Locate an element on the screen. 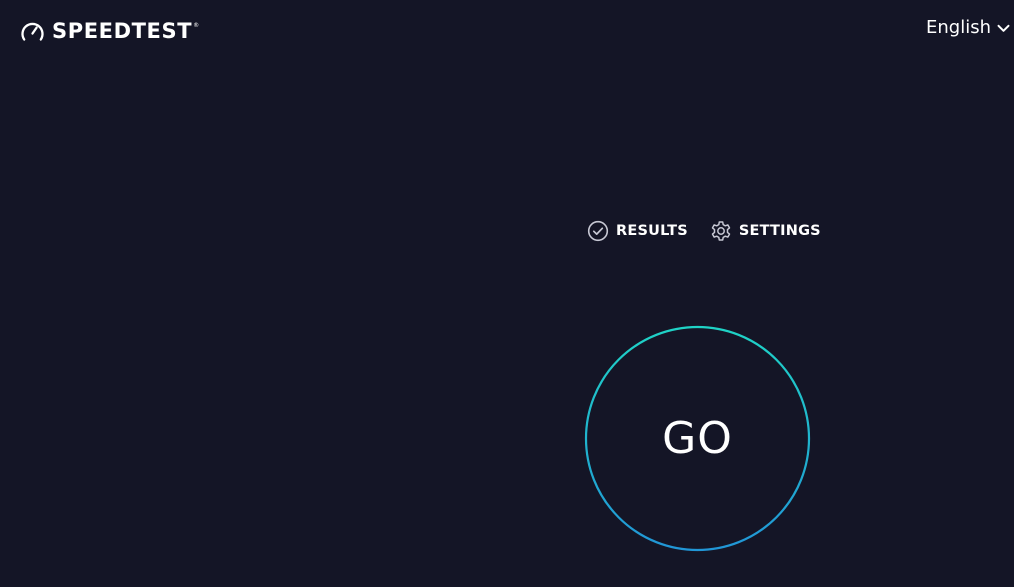 This screenshot has width=1014, height=587. settings-link: SETTINGS is located at coordinates (765, 231).